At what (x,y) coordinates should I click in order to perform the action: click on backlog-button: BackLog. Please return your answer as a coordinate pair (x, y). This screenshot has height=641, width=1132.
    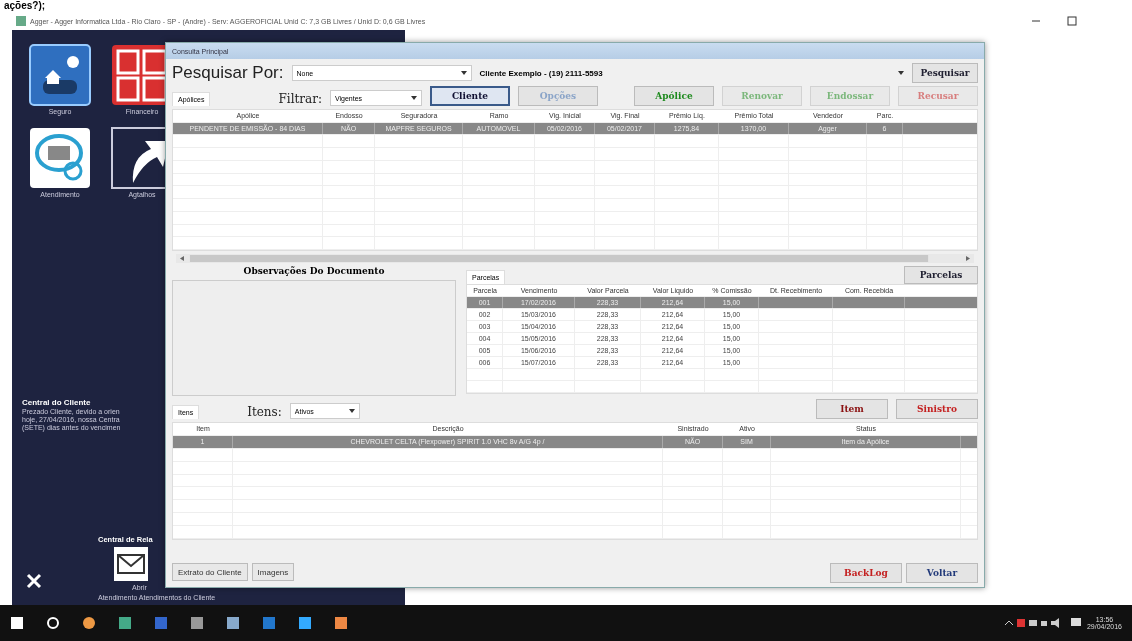
    Looking at the image, I should click on (866, 573).